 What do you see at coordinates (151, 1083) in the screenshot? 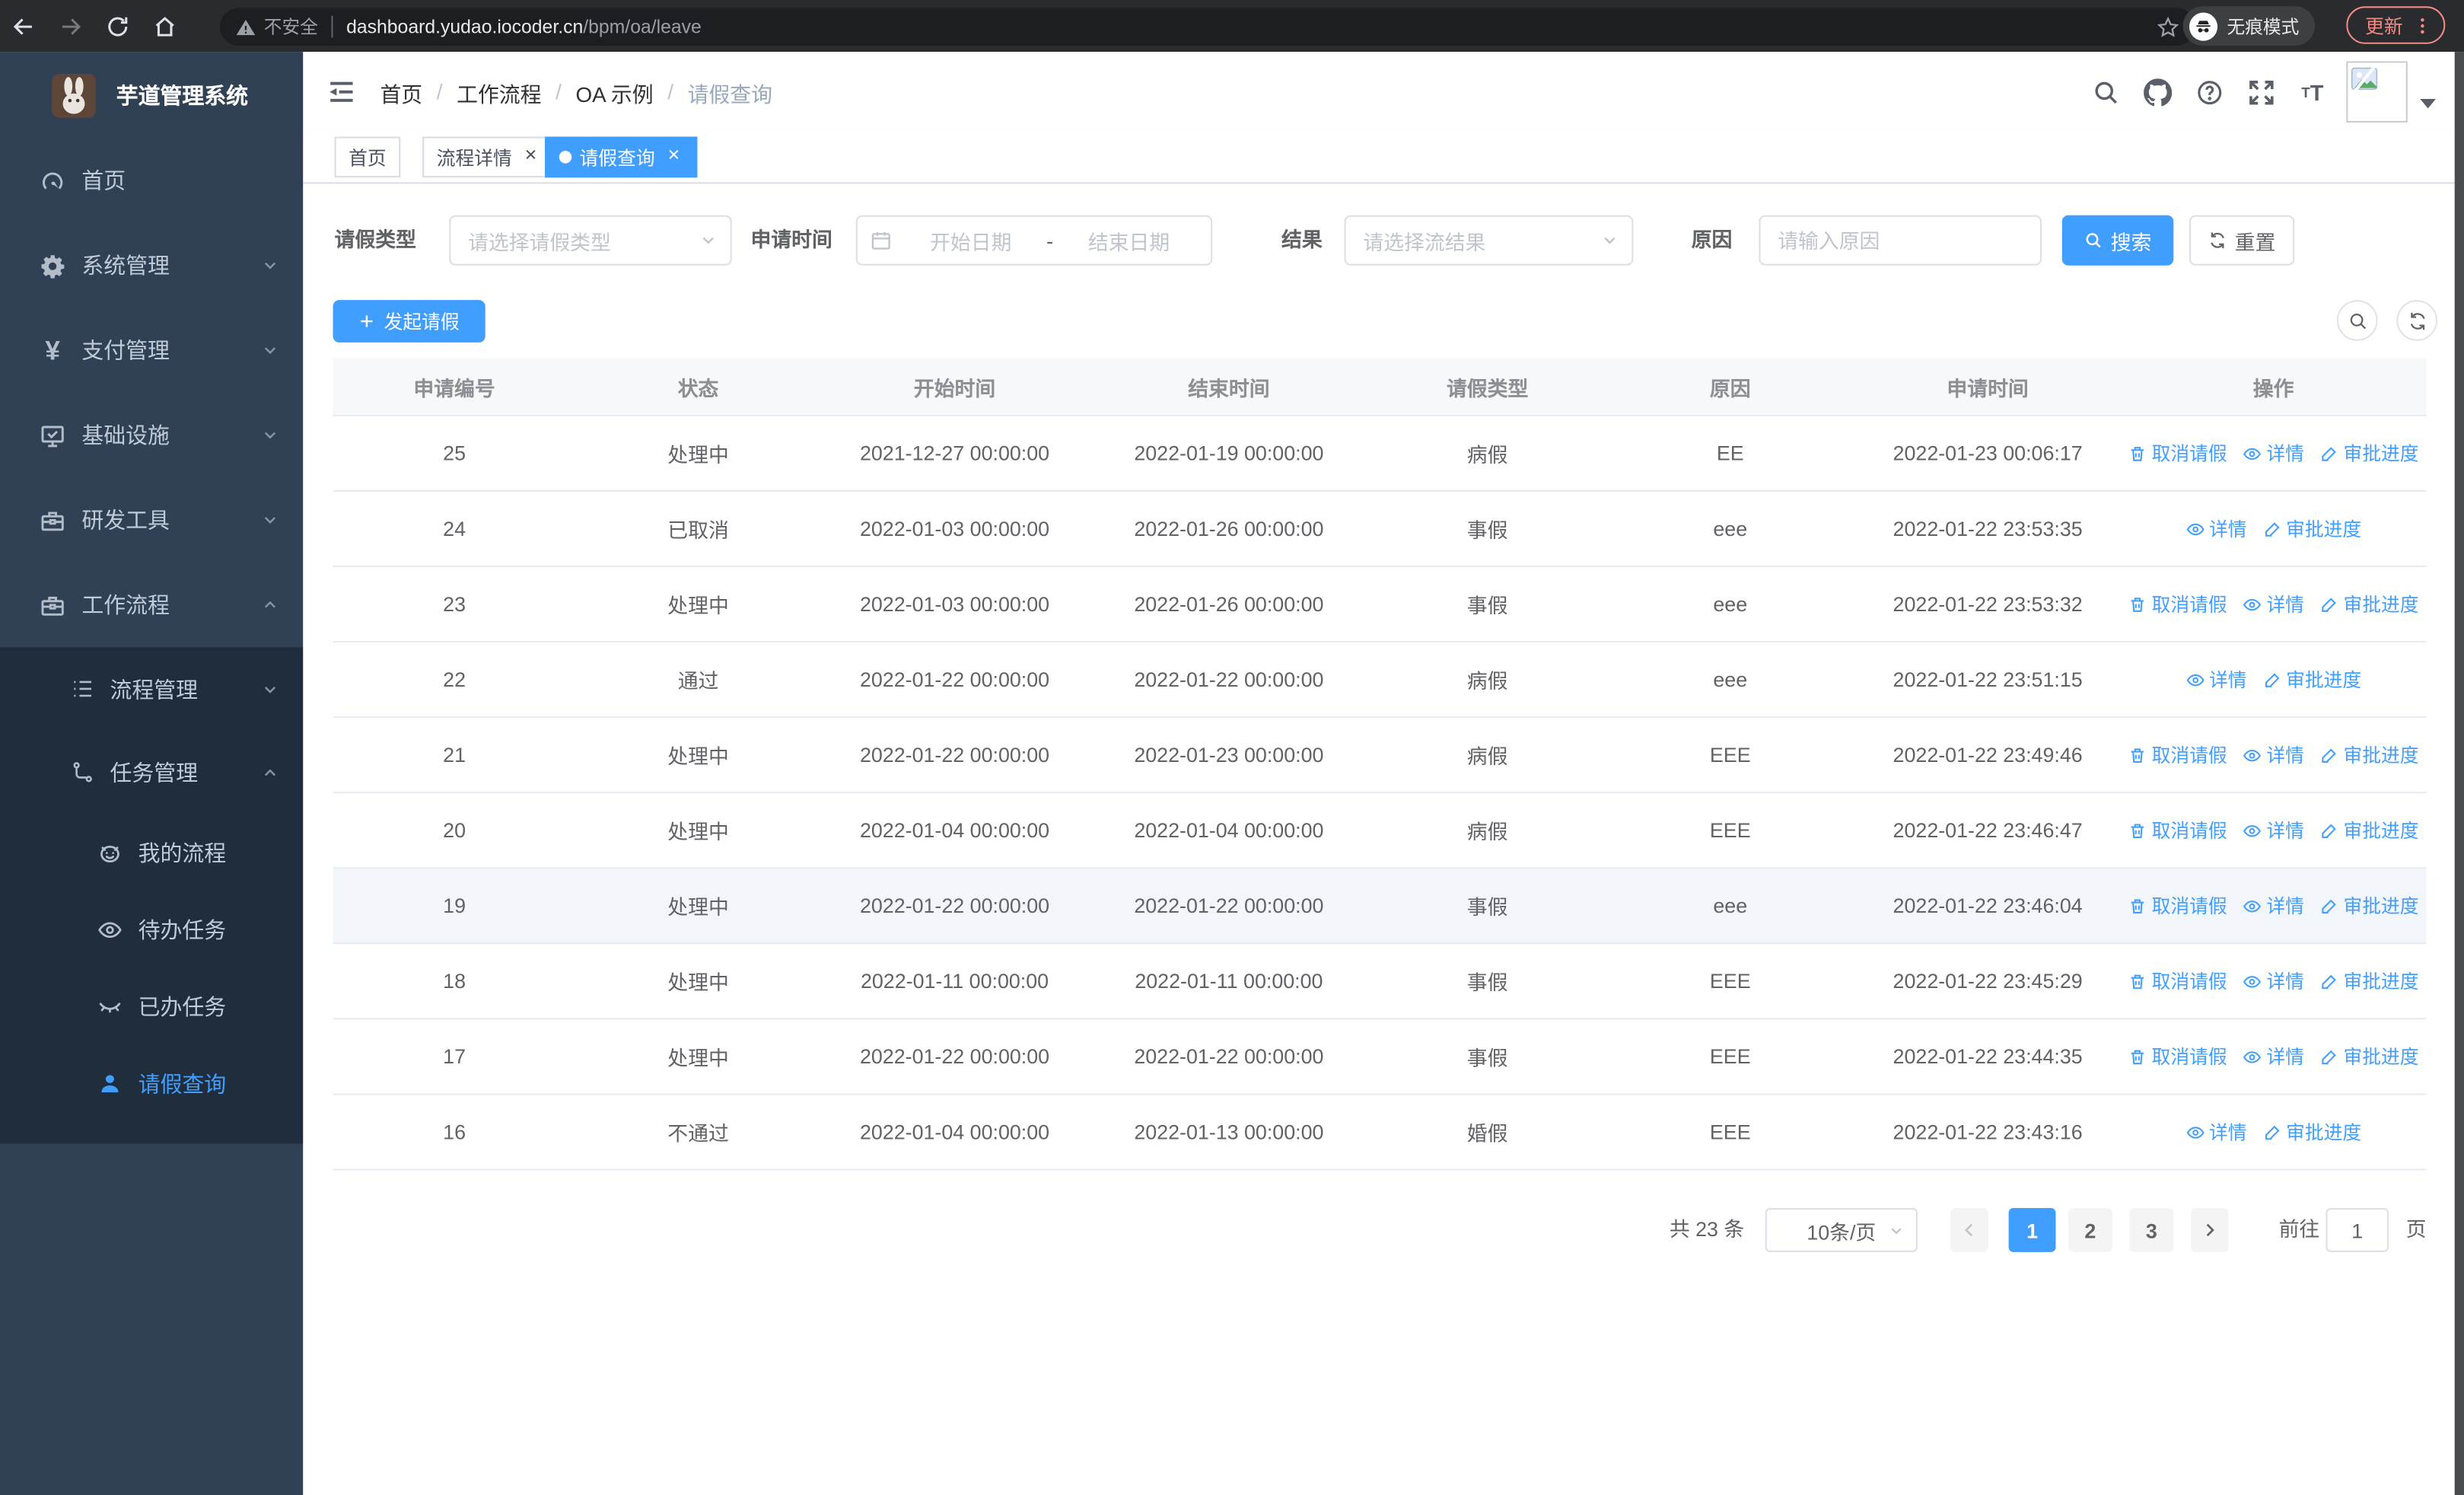
I see `sidebar-item-leave-query: 请假查询` at bounding box center [151, 1083].